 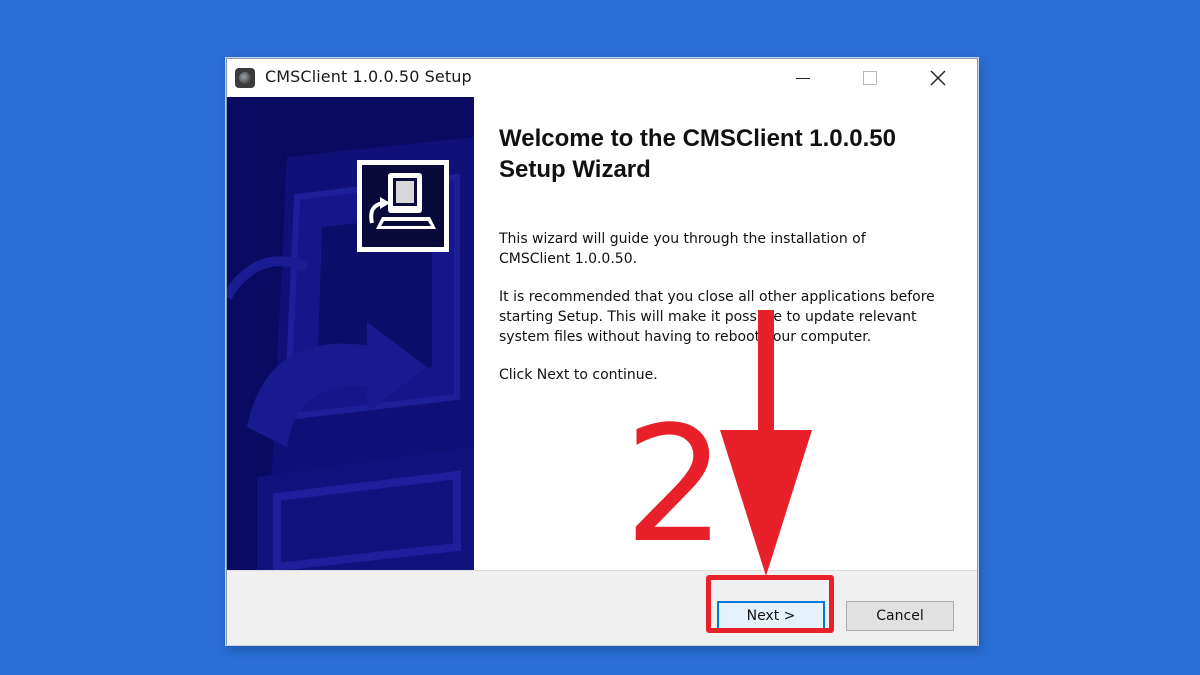 What do you see at coordinates (766, 443) in the screenshot?
I see `down-arrow-icon` at bounding box center [766, 443].